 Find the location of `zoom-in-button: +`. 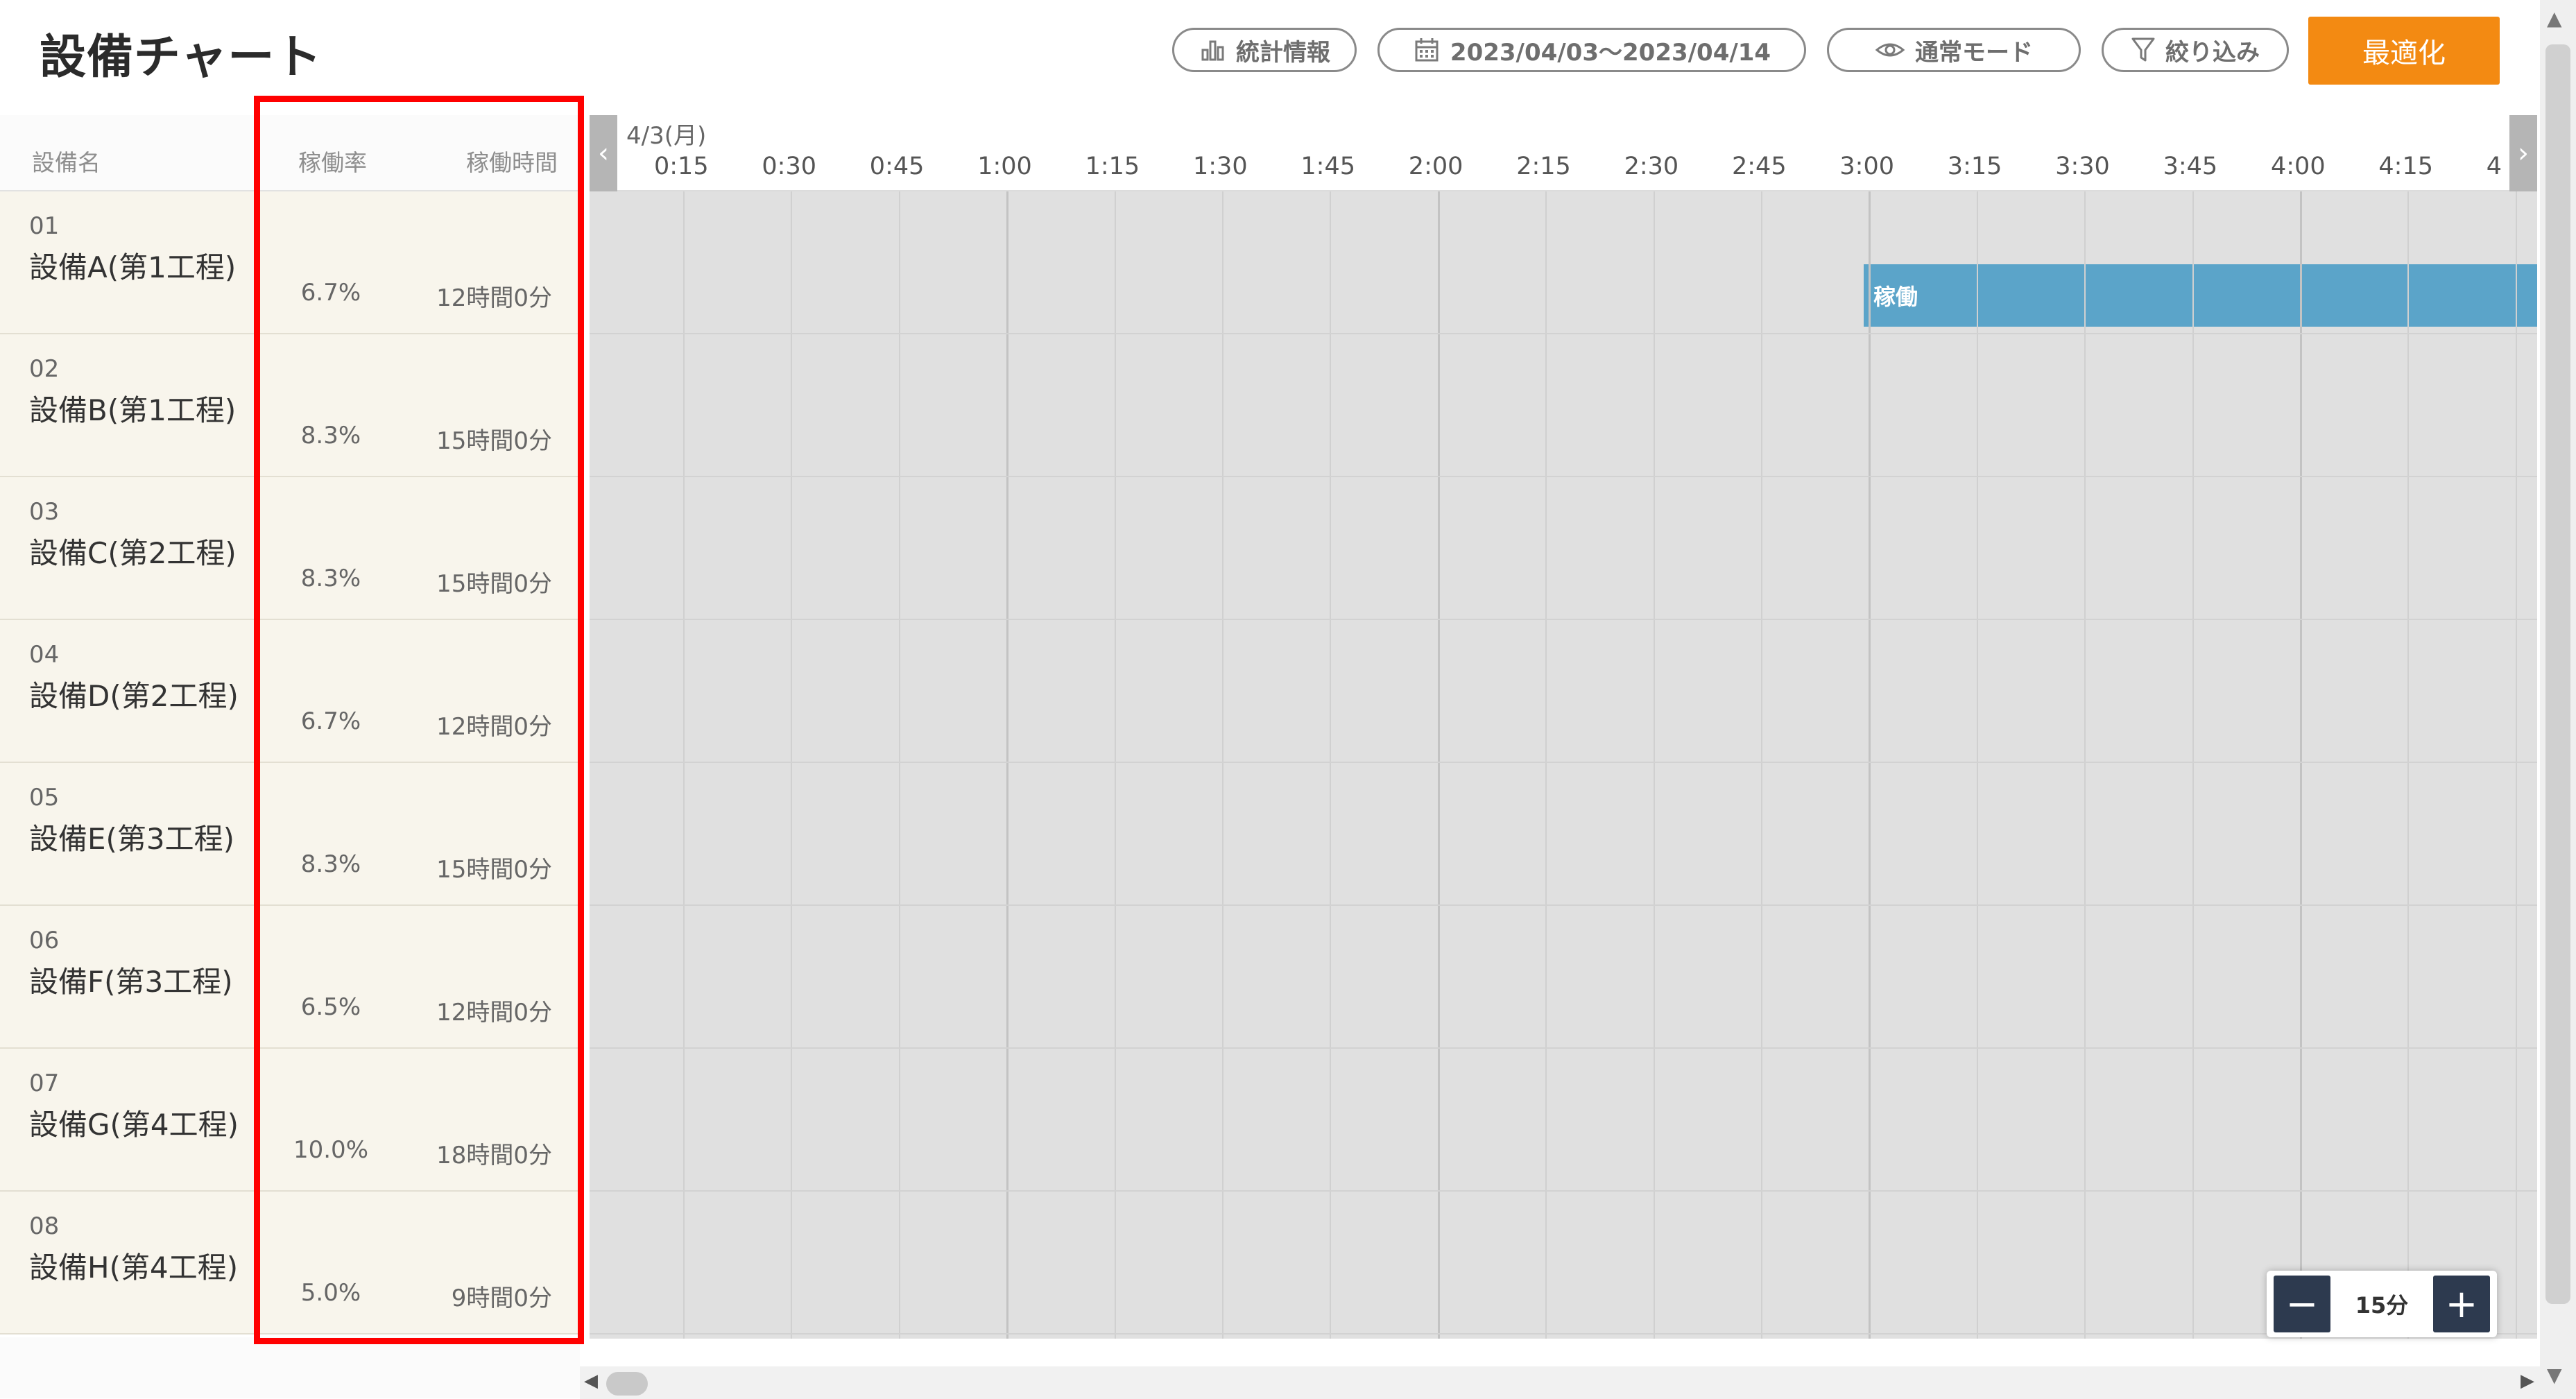

zoom-in-button: + is located at coordinates (2461, 1304).